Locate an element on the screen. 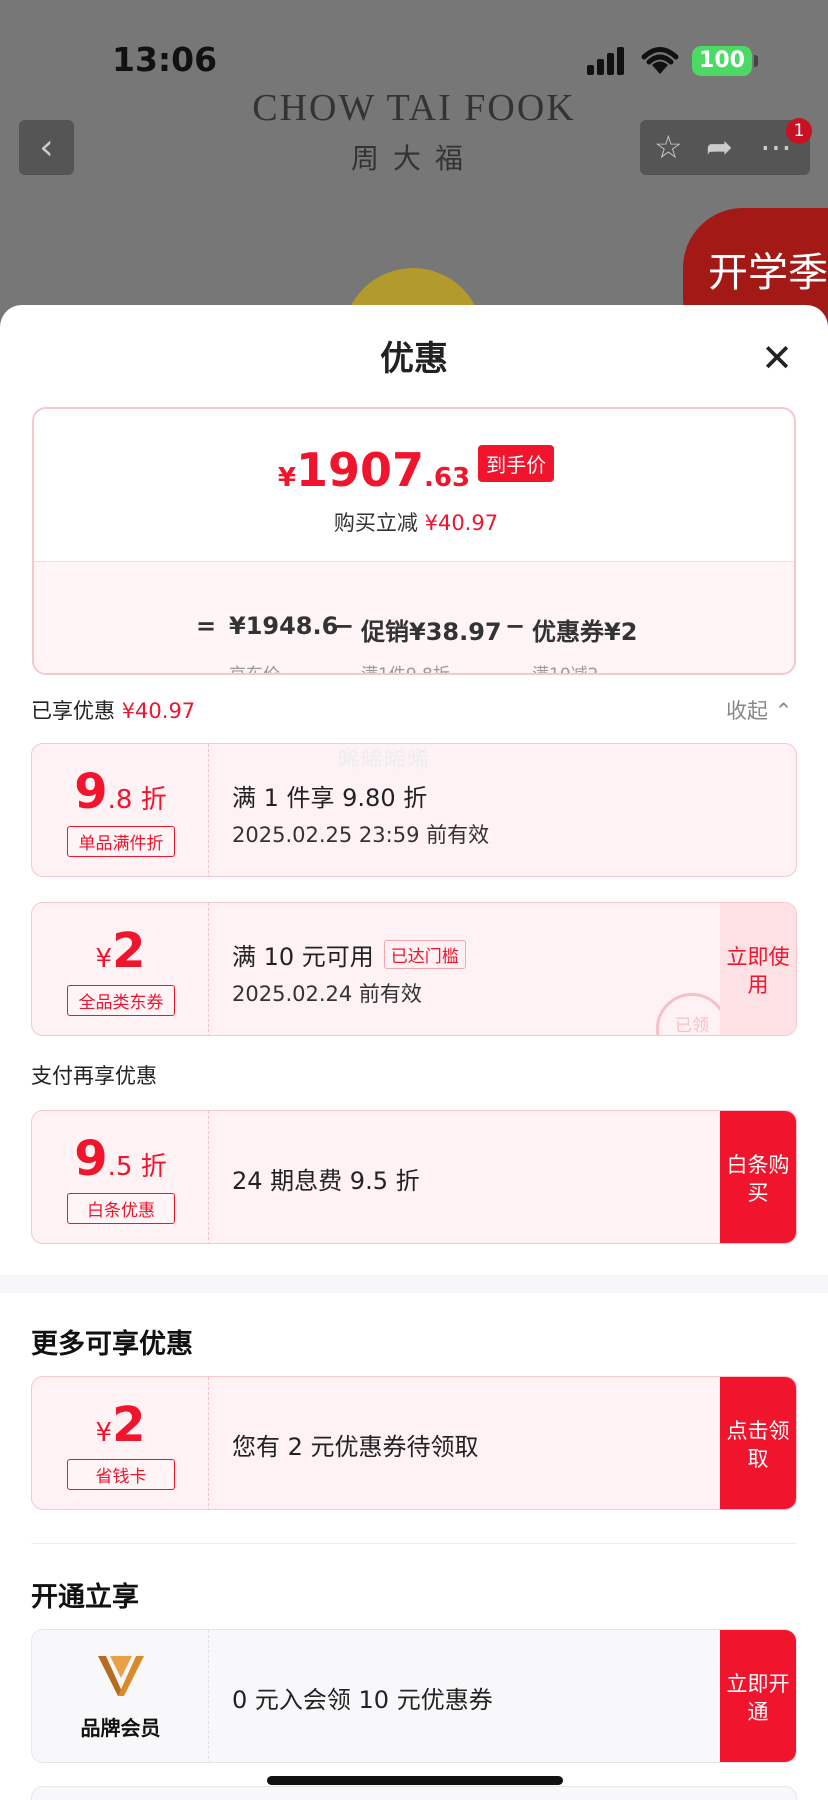 The image size is (828, 1800). final-price: ¥1907.63 到手价 is located at coordinates (414, 470).